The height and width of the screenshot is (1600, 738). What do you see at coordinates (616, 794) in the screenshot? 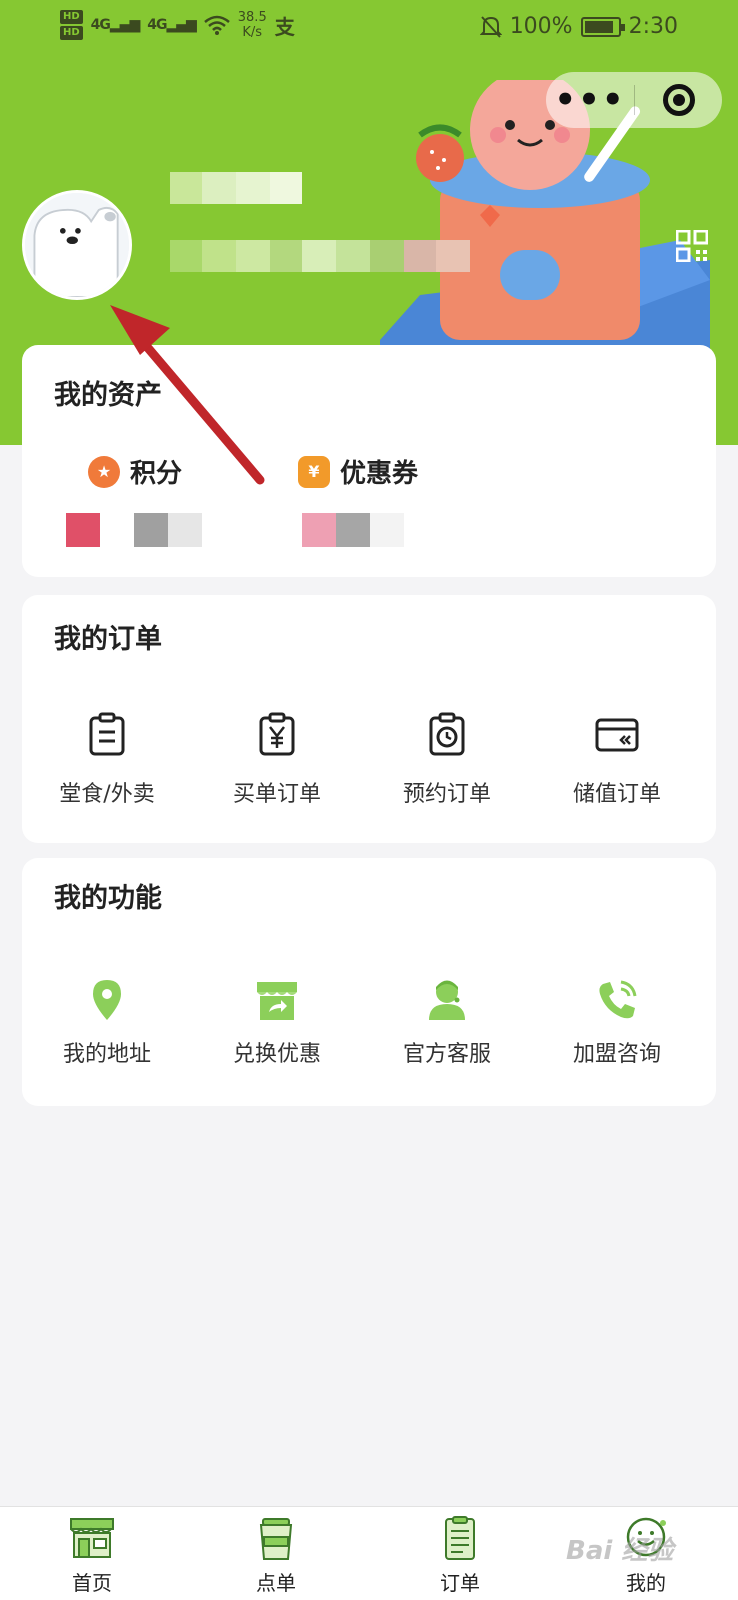
I see `order-label: 储值订单` at bounding box center [616, 794].